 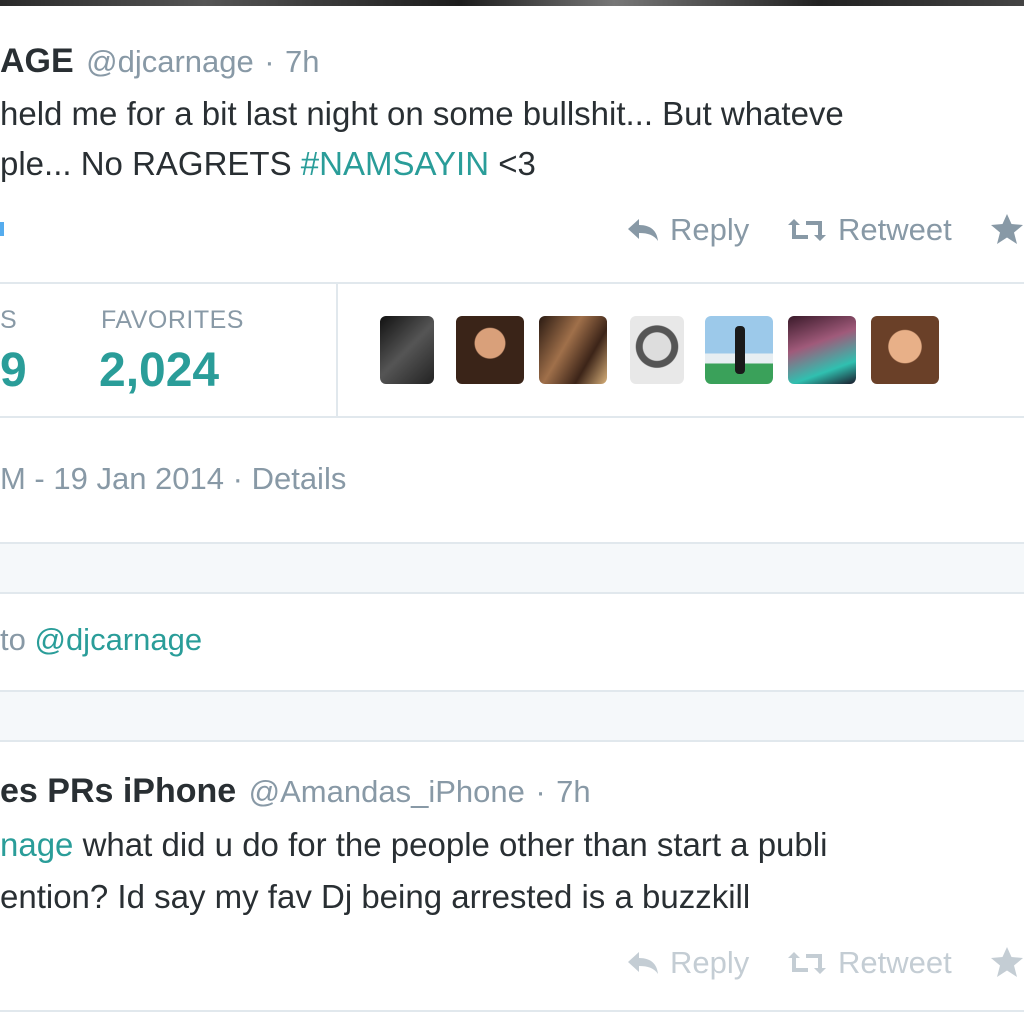 What do you see at coordinates (512, 716) in the screenshot?
I see `replies-band` at bounding box center [512, 716].